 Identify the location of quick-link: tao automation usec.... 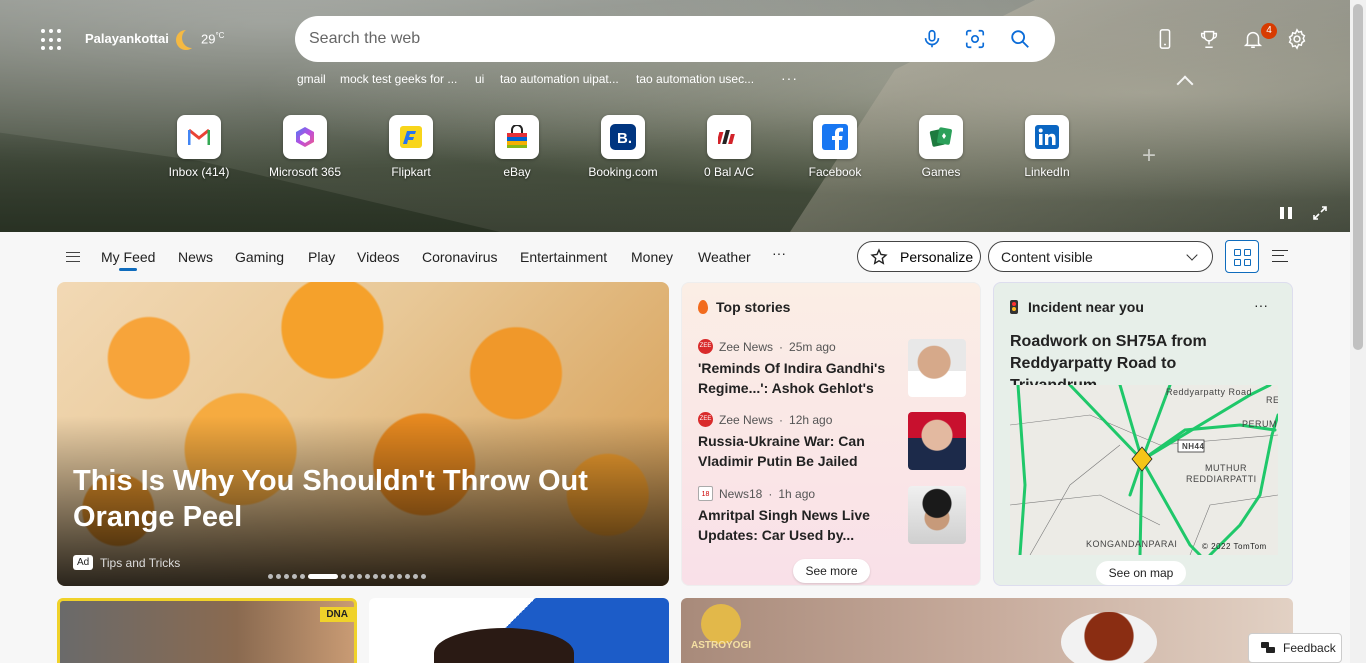
(695, 79).